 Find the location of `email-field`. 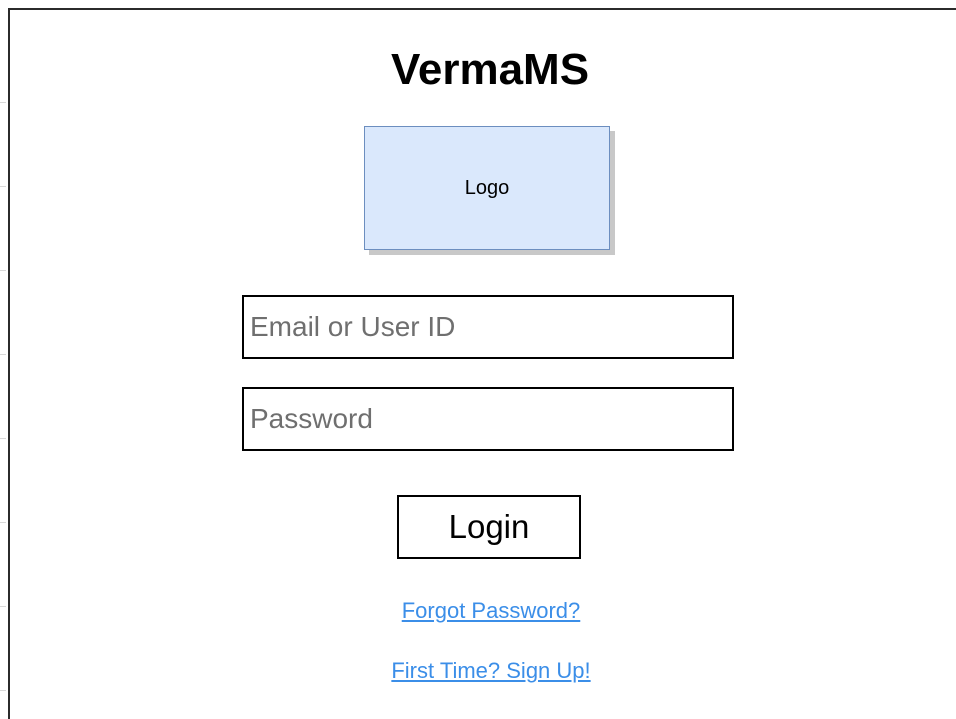

email-field is located at coordinates (488, 327).